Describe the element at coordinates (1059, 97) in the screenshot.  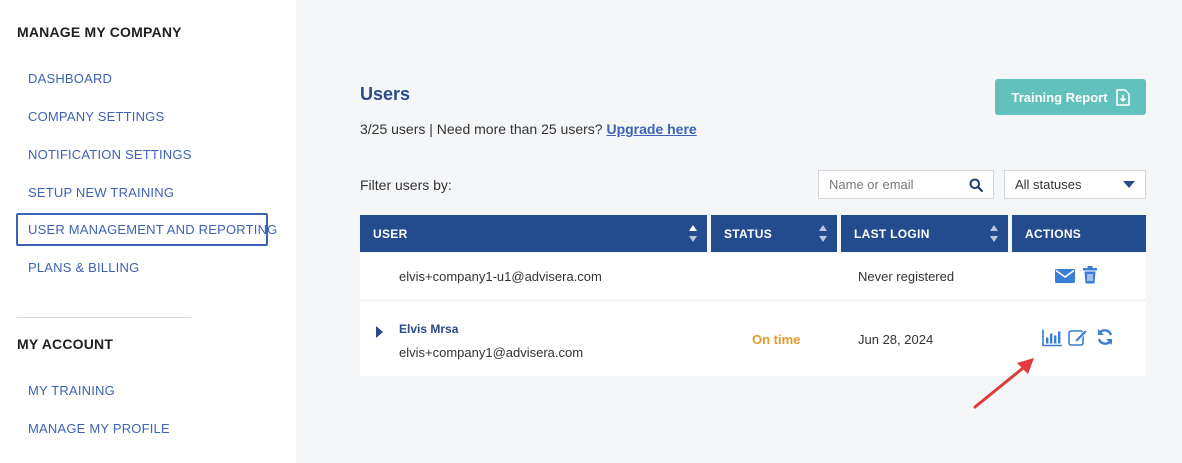
I see `training-report-label: Training Report` at that location.